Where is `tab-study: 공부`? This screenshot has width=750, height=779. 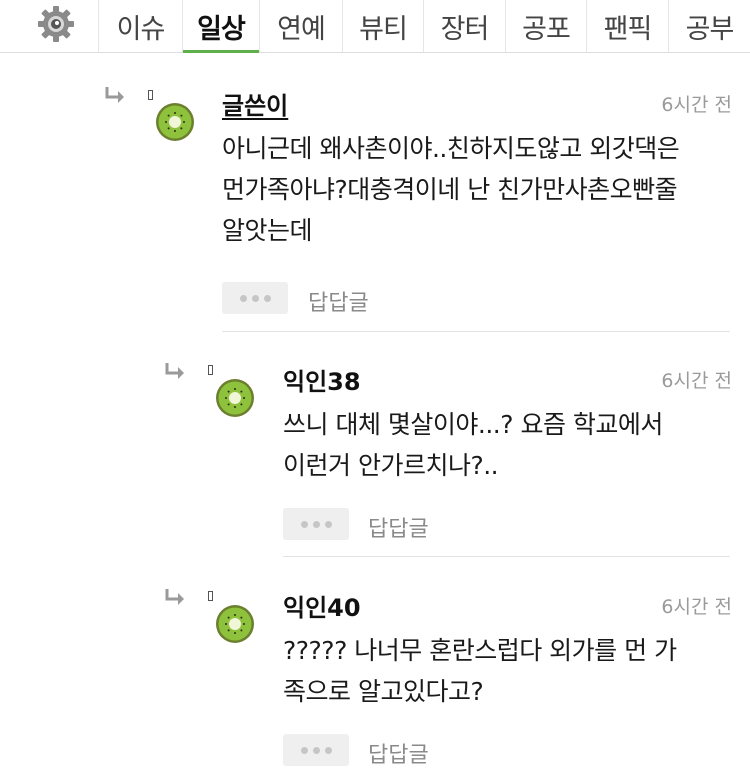 tab-study: 공부 is located at coordinates (709, 26).